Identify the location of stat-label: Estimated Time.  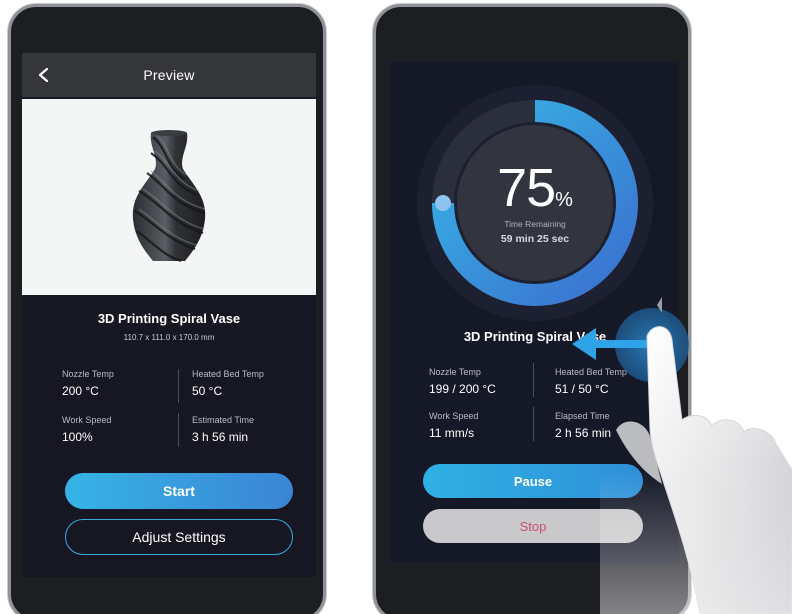
(223, 420).